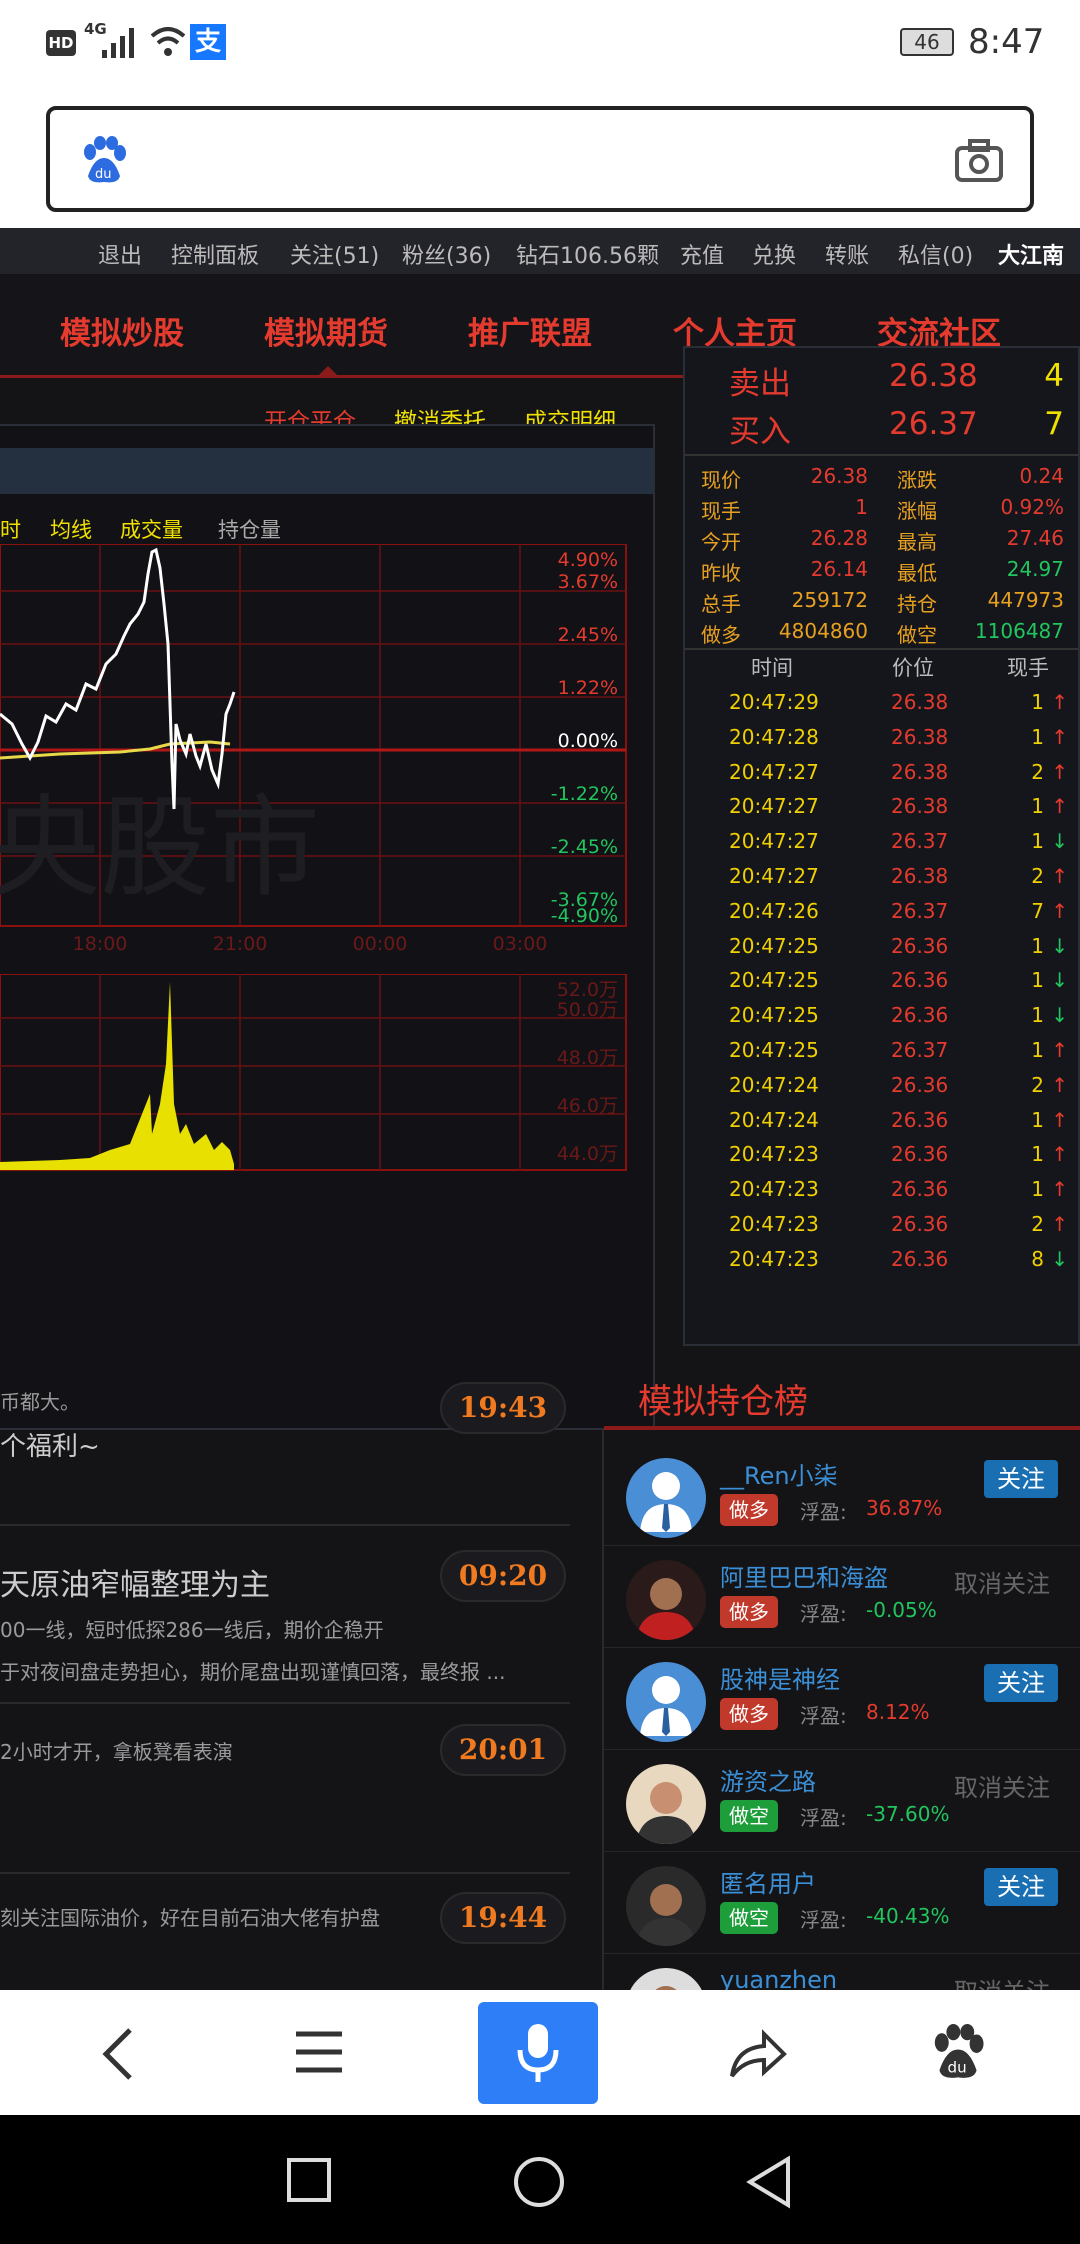 Image resolution: width=1080 pixels, height=2244 pixels. Describe the element at coordinates (117, 1076) in the screenshot. I see `volume-area` at that location.